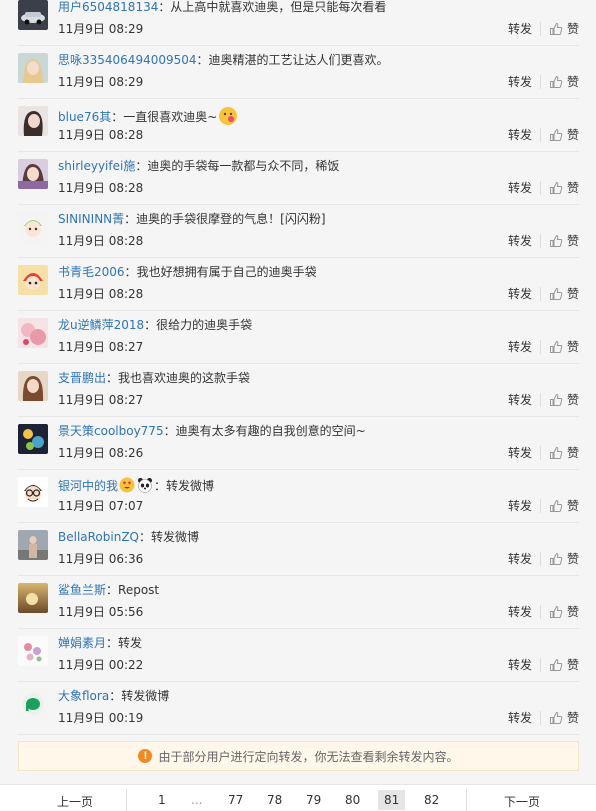 This screenshot has width=596, height=811. Describe the element at coordinates (352, 800) in the screenshot. I see `page-link-80: 80` at that location.